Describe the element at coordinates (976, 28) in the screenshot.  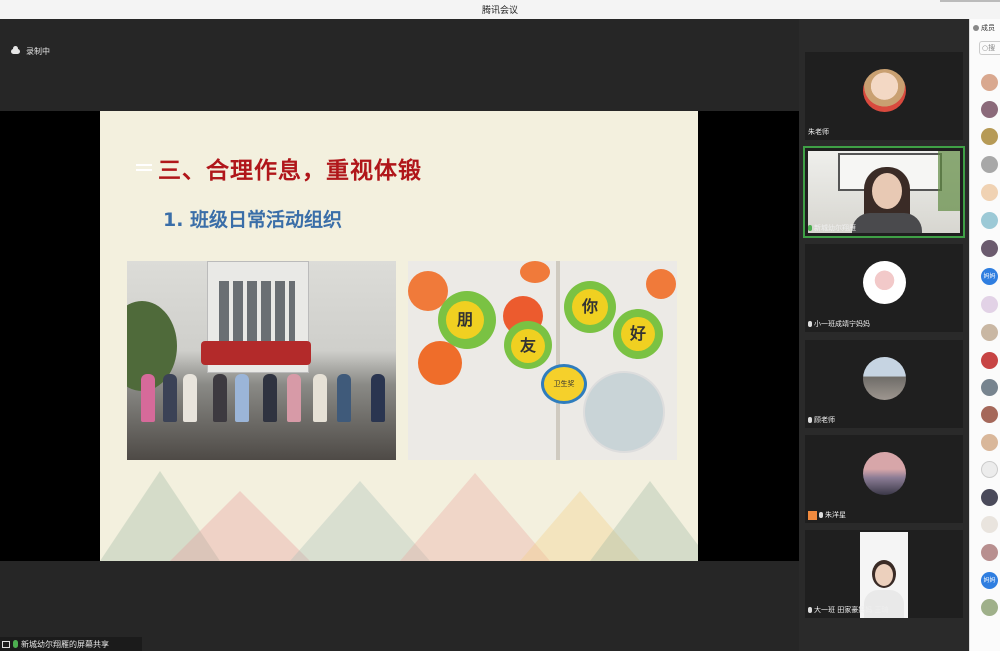
I see `person-icon` at that location.